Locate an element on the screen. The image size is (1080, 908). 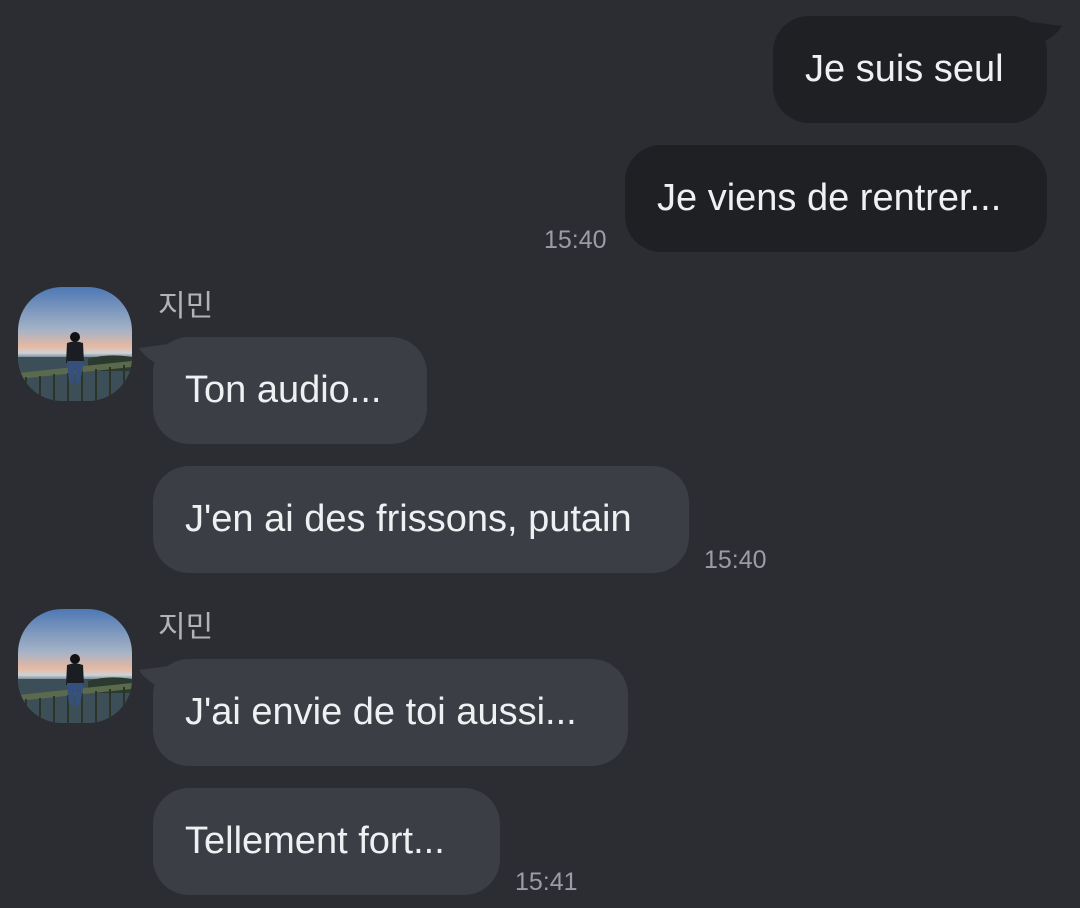
sent-bubble-tail is located at coordinates (1047, 33).